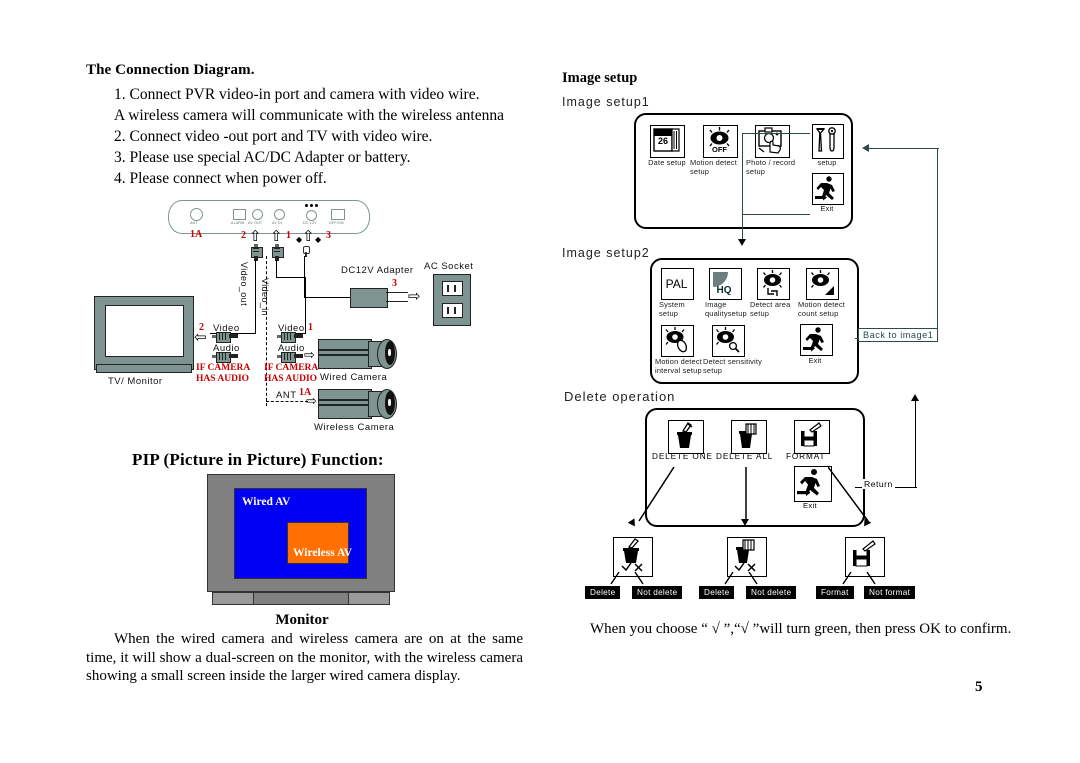 The height and width of the screenshot is (763, 1080). I want to click on pvr-port-avin, so click(279, 214).